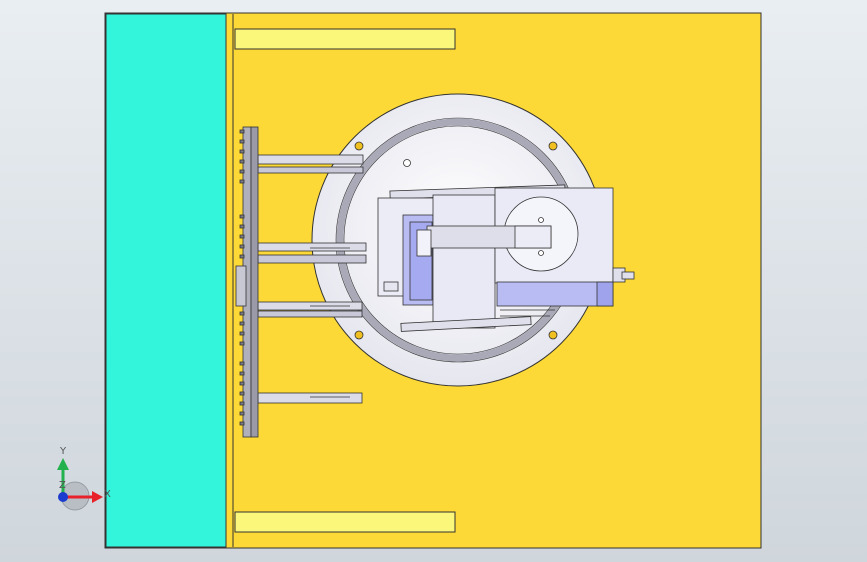  What do you see at coordinates (84, 478) in the screenshot?
I see `coordinate-triad: X Y Z` at bounding box center [84, 478].